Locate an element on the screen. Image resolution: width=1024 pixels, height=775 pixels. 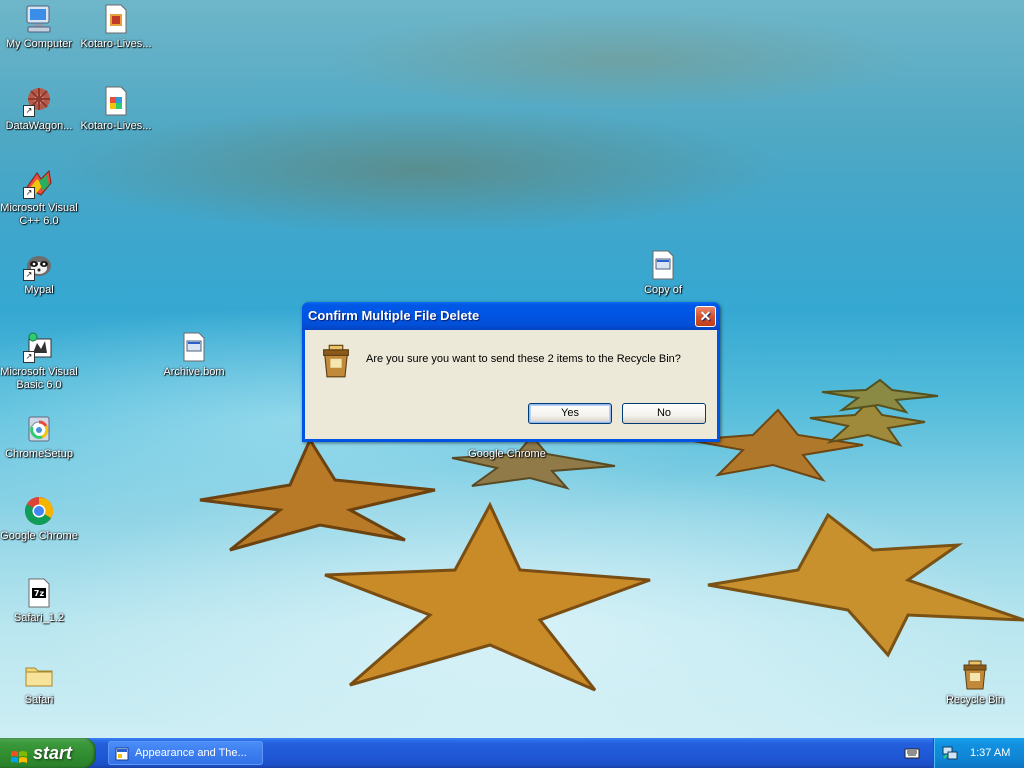
desktop-icon-copy-of: Copy of is located at coordinates (663, 273).